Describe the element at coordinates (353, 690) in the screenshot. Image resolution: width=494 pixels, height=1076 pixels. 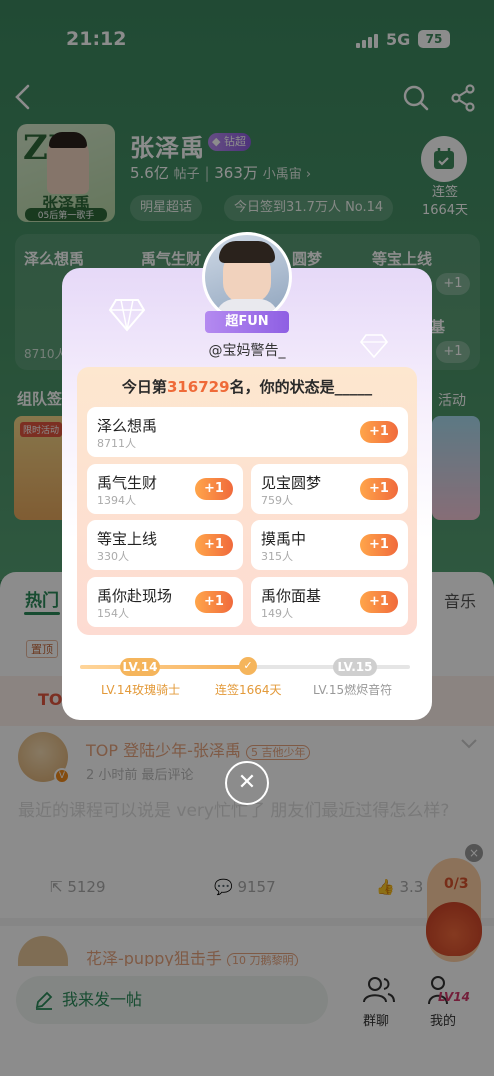
I see `next-level-title: LV.15燃烬音符` at that location.